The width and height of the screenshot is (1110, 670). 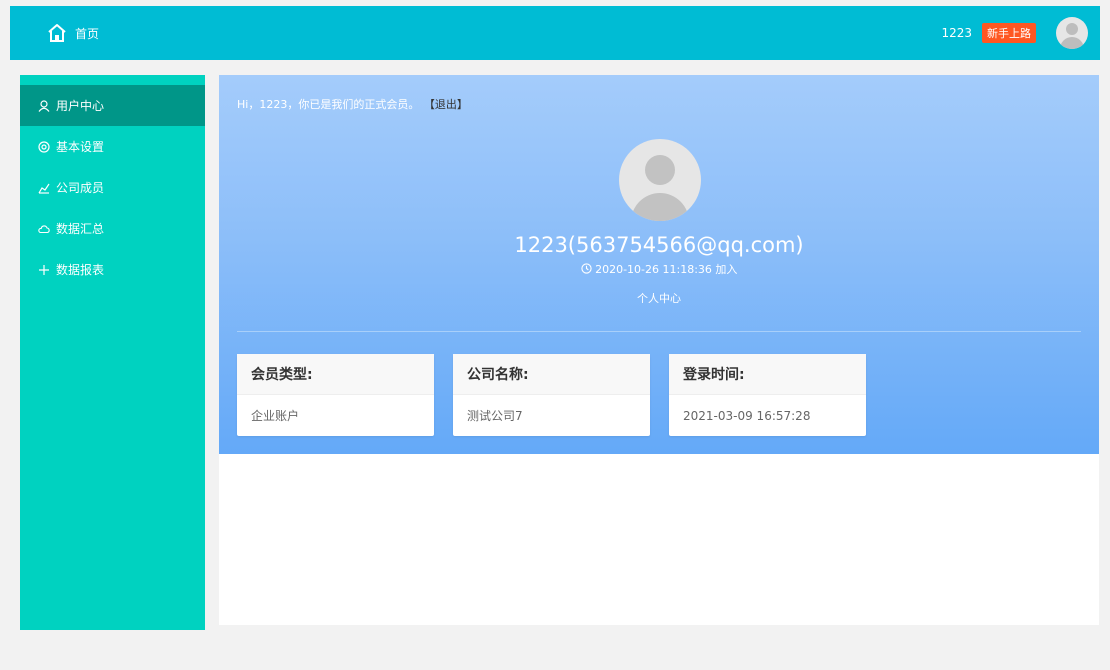 What do you see at coordinates (659, 245) in the screenshot?
I see `profile-name: 1223(563754566@qq.com)` at bounding box center [659, 245].